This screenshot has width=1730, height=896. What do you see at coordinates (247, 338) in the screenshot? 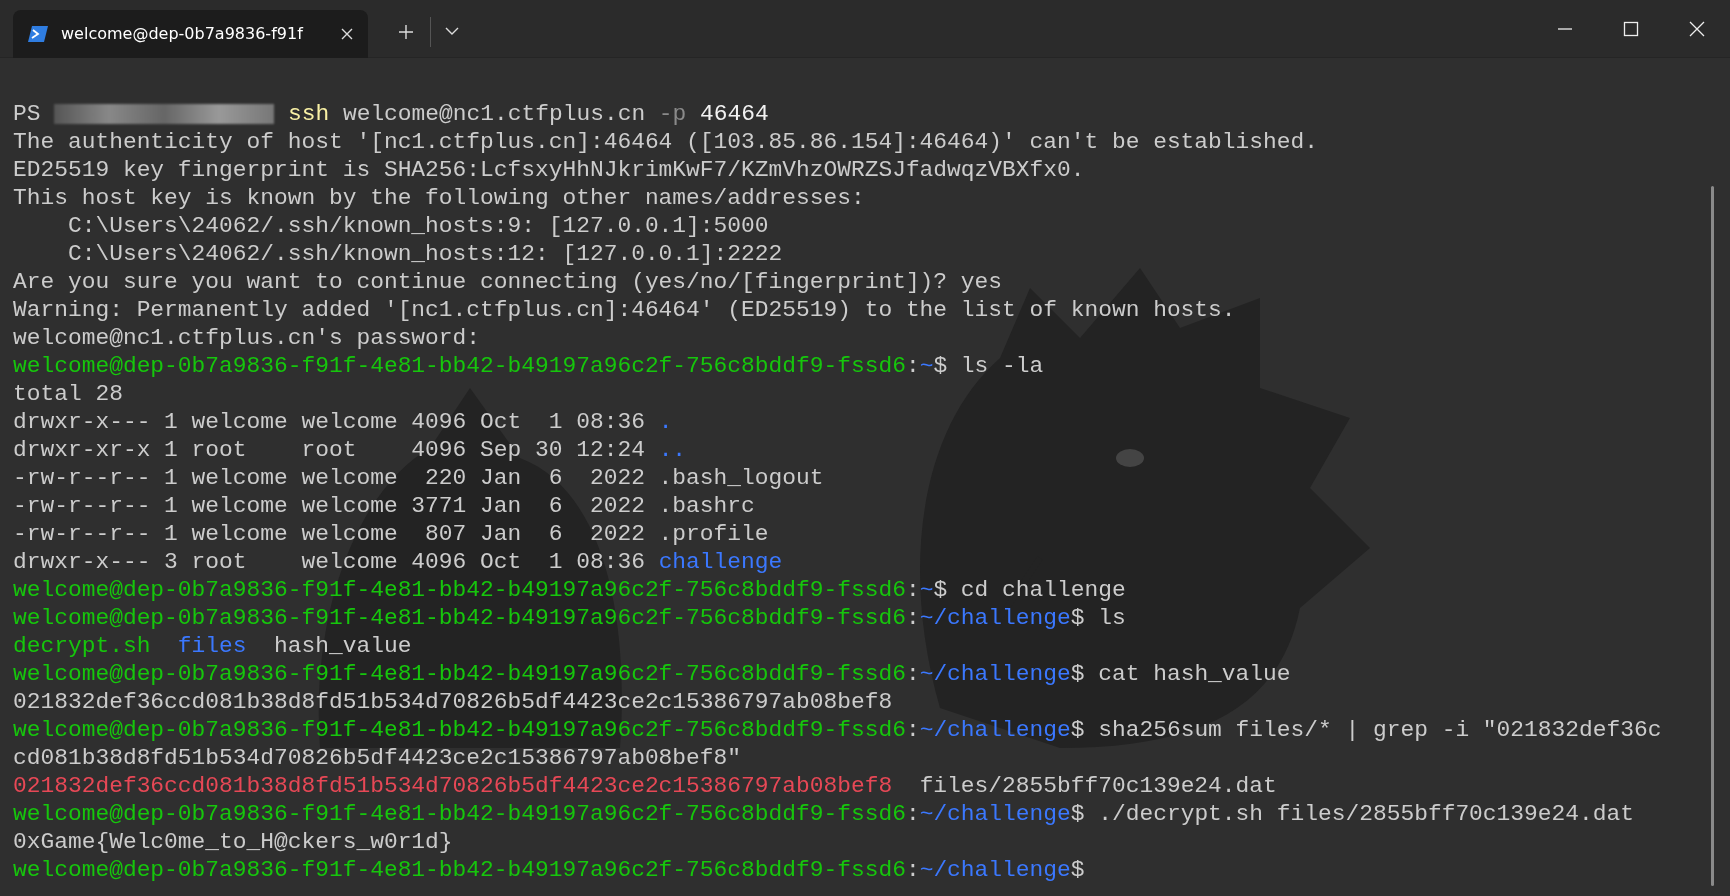
I see `output-text: welcome@nc1.ctfplus.cn's password:` at bounding box center [247, 338].